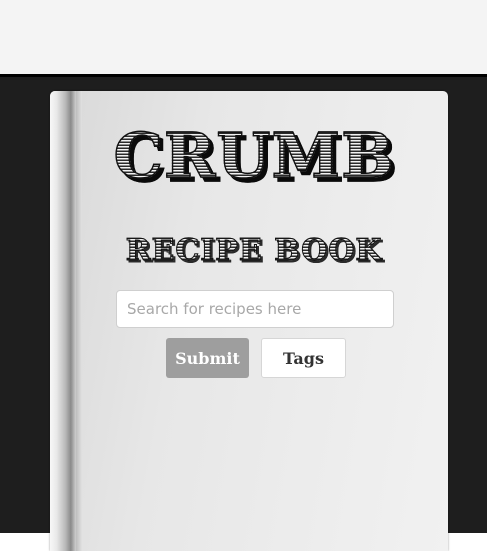 The height and width of the screenshot is (551, 487). Describe the element at coordinates (255, 309) in the screenshot. I see `search-input` at that location.